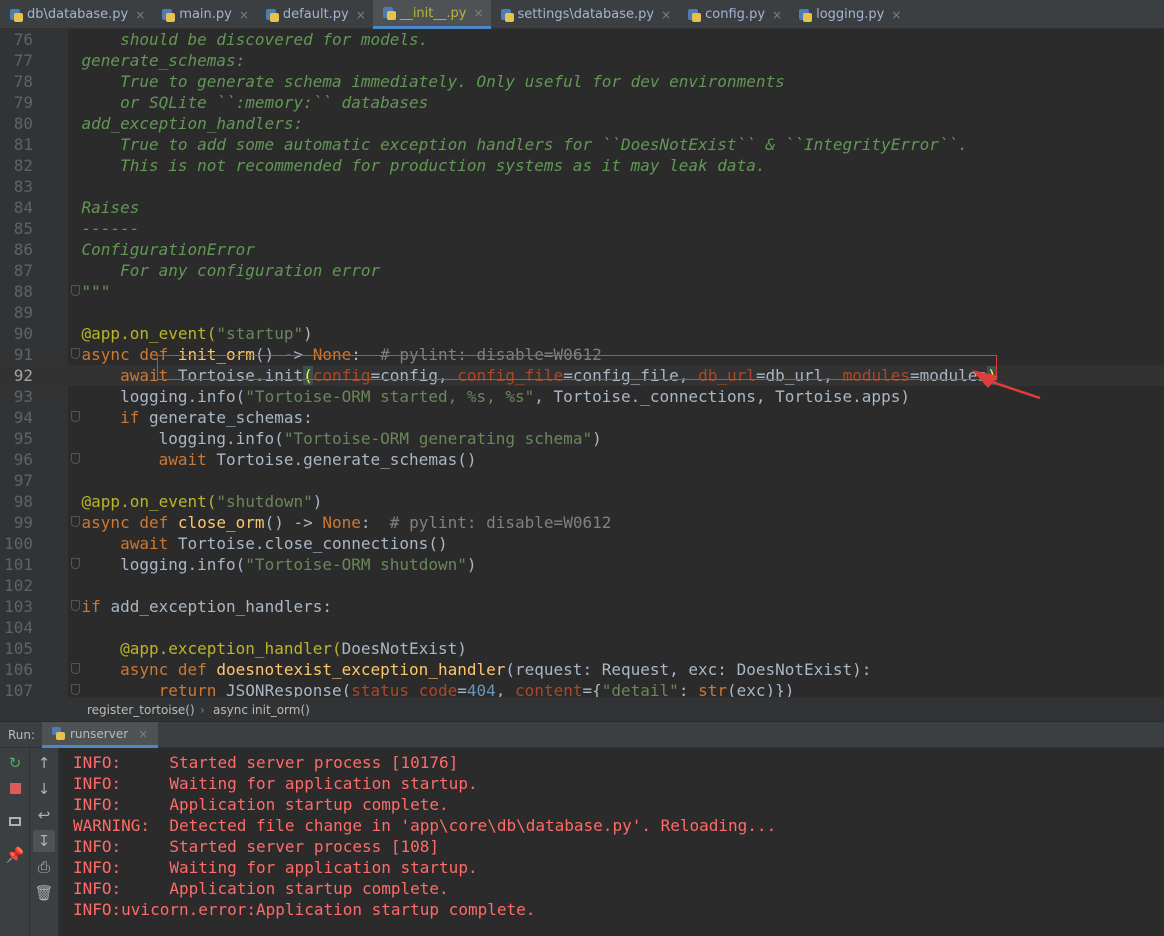 This screenshot has width=1164, height=936. What do you see at coordinates (582, 39) in the screenshot?
I see `code-line: 76 should be discovered for models.` at bounding box center [582, 39].